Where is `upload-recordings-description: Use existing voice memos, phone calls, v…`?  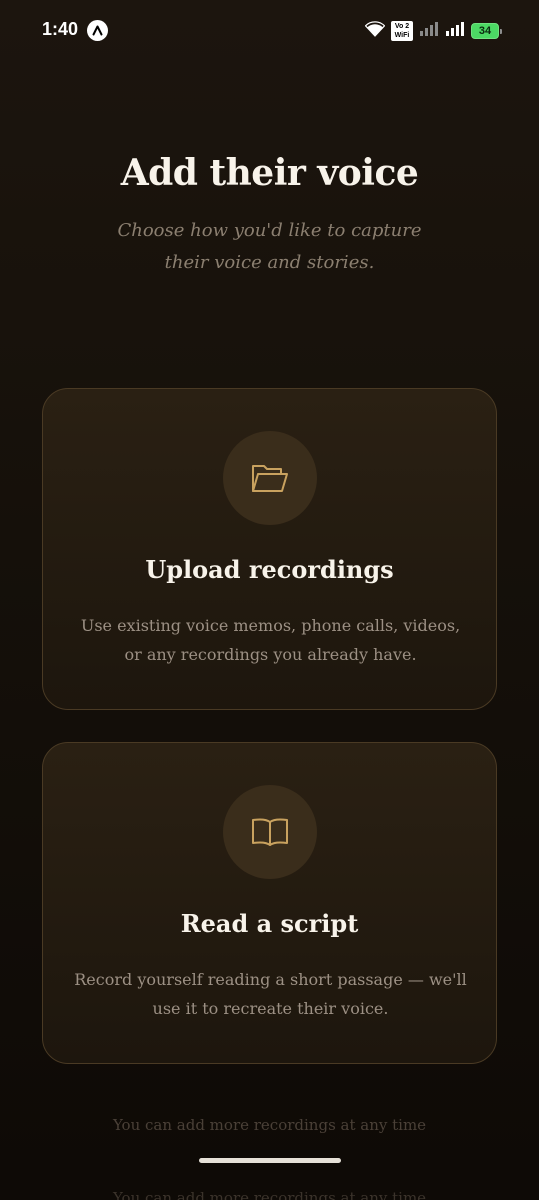 upload-recordings-description: Use existing voice memos, phone calls, v… is located at coordinates (270, 640).